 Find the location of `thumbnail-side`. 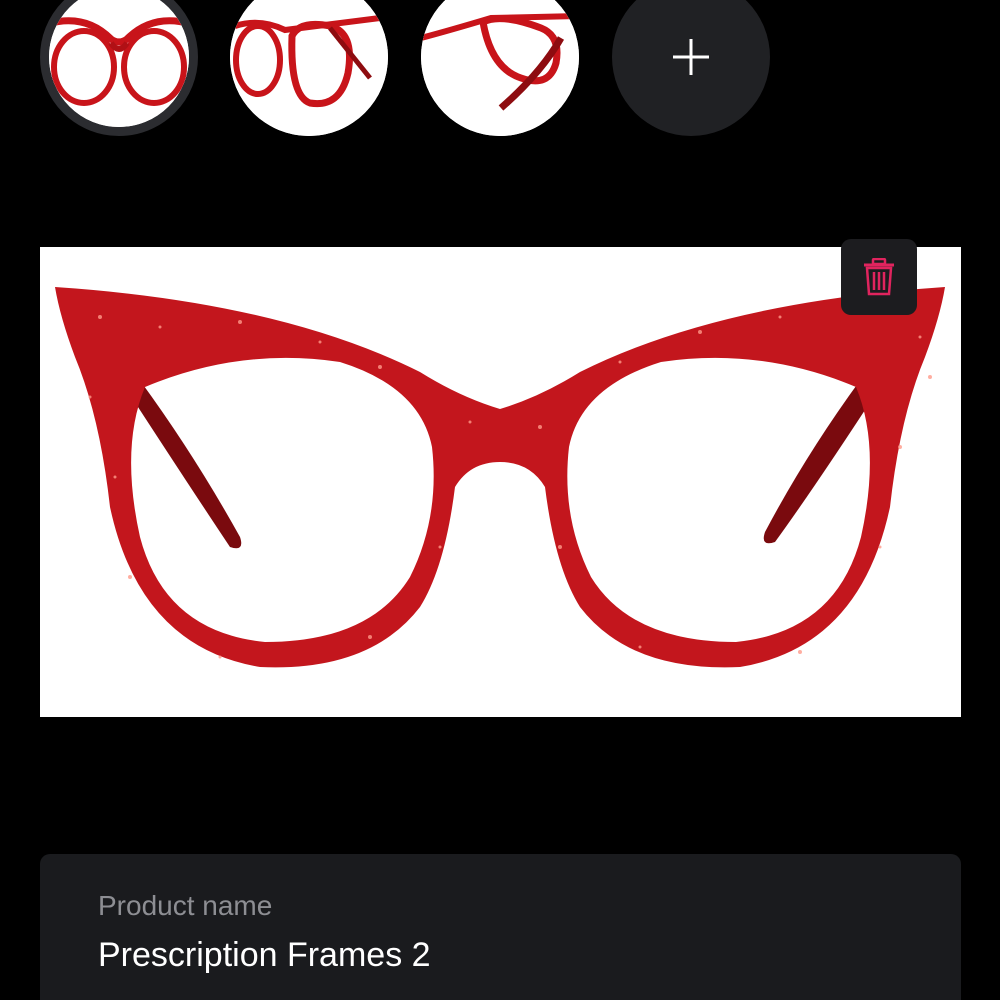

thumbnail-side is located at coordinates (500, 68).